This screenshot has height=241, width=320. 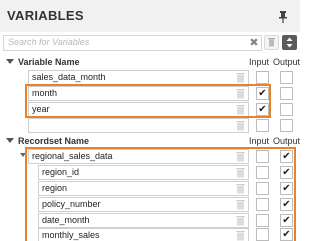 What do you see at coordinates (254, 43) in the screenshot?
I see `close-icon: ✖` at bounding box center [254, 43].